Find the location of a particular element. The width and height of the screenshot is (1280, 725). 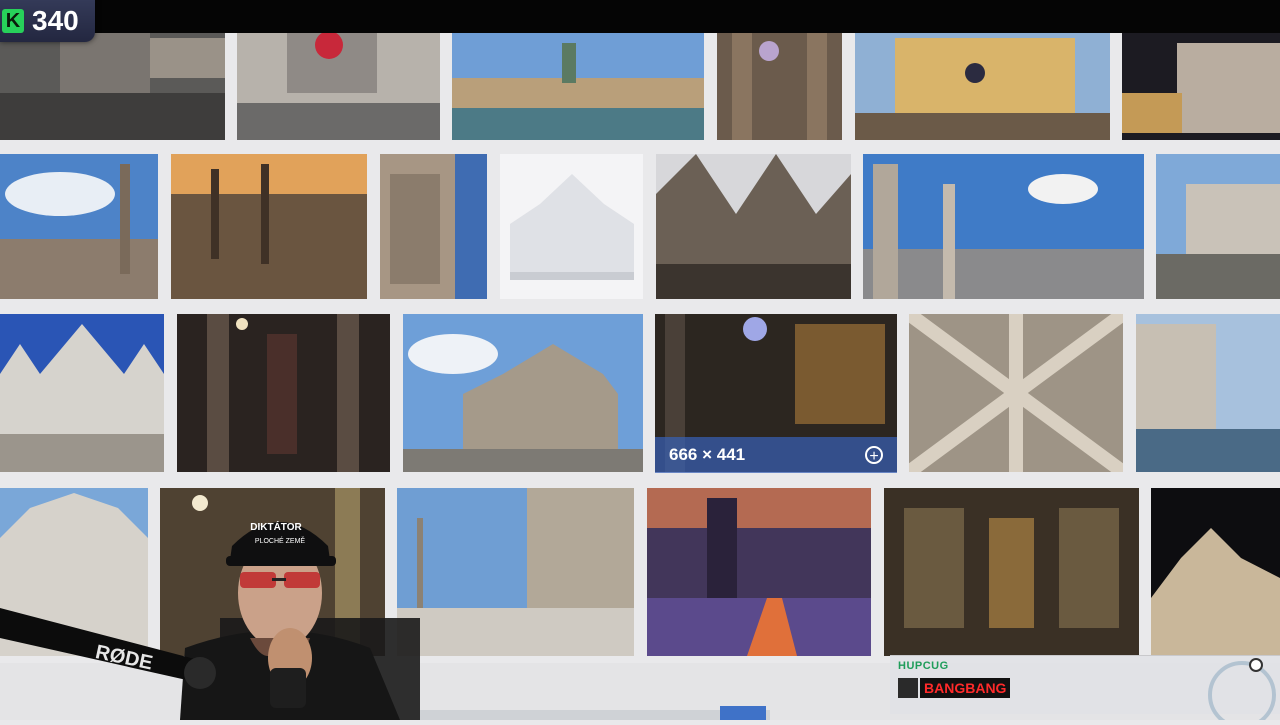

horizontal-scrollbar is located at coordinates (595, 715).